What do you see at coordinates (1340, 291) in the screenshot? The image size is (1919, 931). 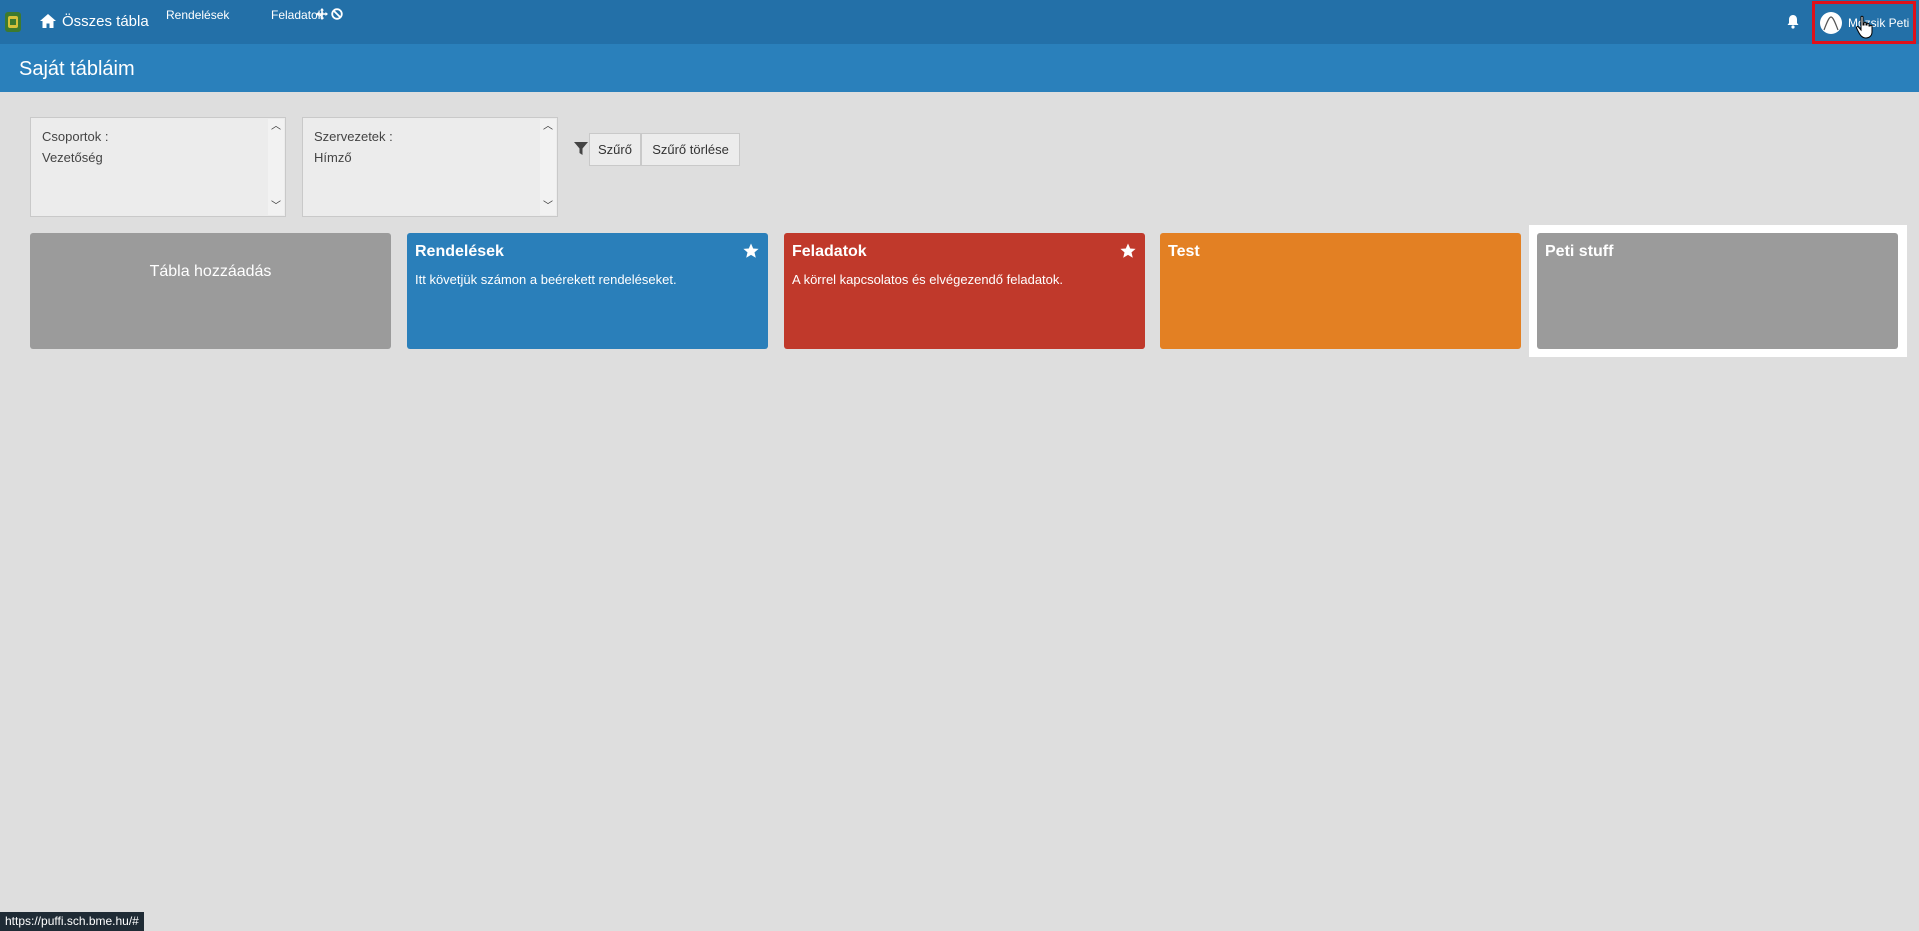 I see `board-card-test: Test` at bounding box center [1340, 291].